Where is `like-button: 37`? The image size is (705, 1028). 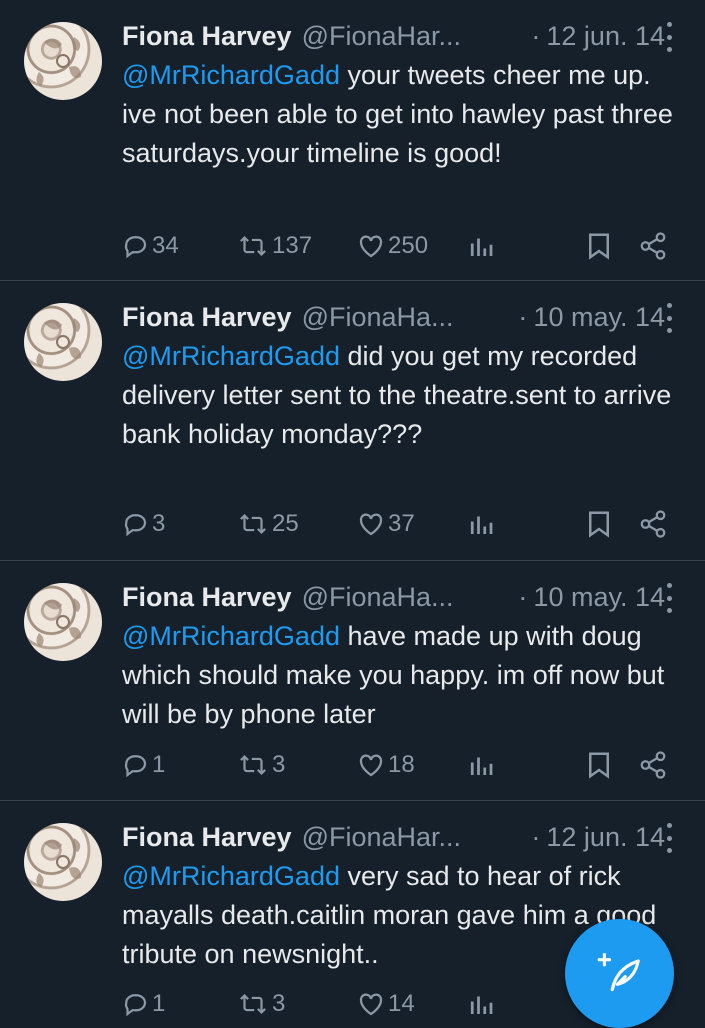 like-button: 37 is located at coordinates (385, 524).